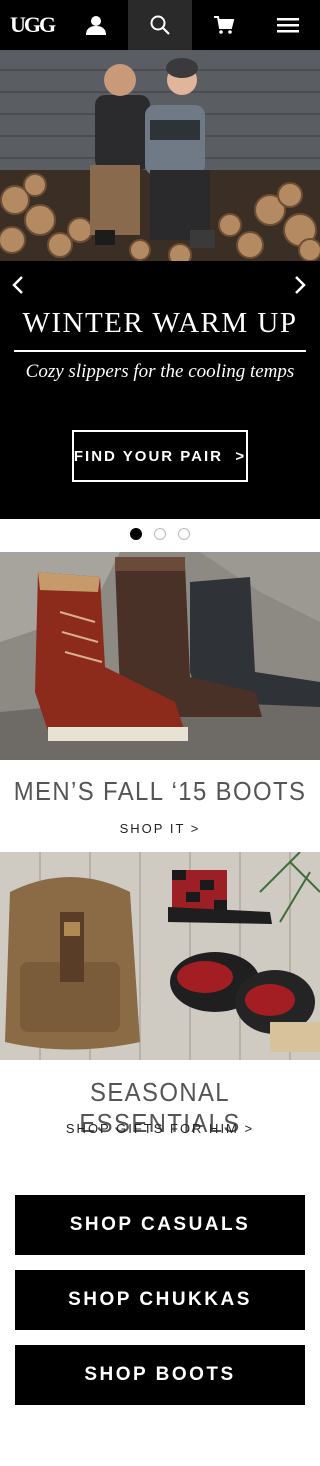 The width and height of the screenshot is (320, 1466). I want to click on chevron-left-icon, so click(18, 285).